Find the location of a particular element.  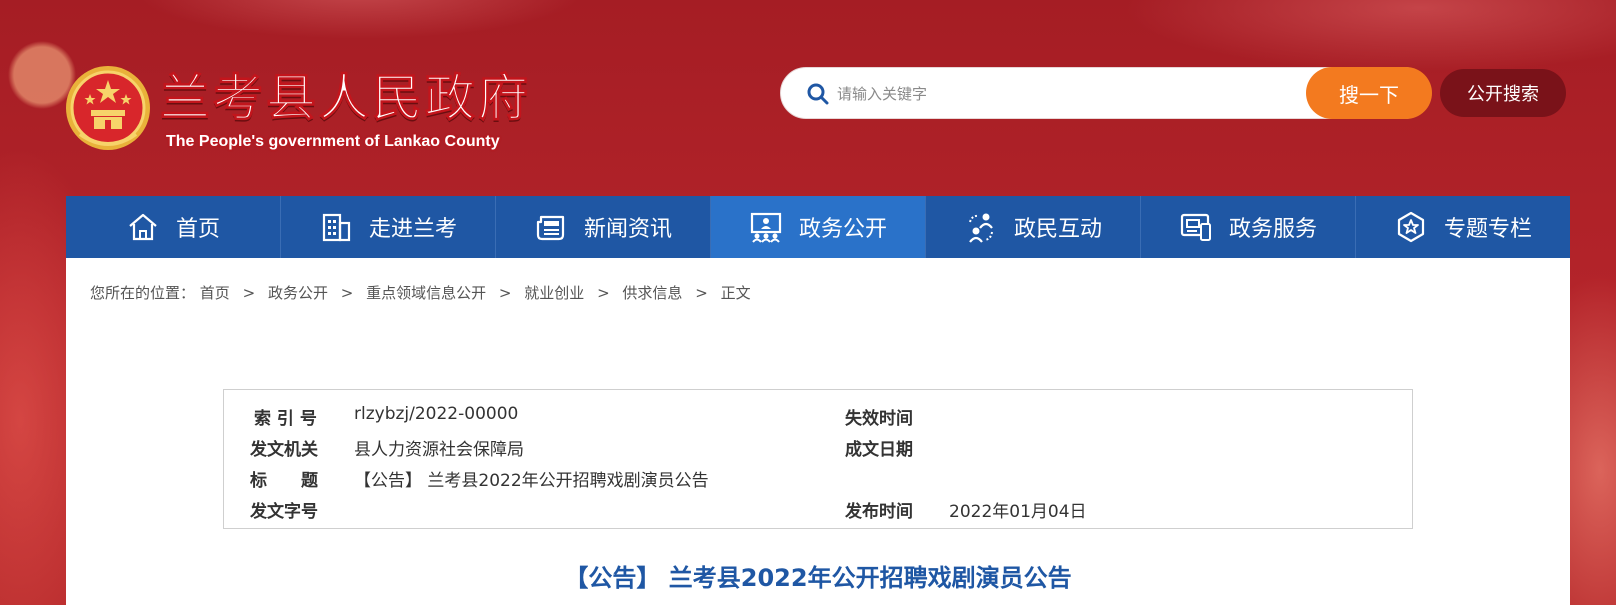

search-icon is located at coordinates (818, 94).